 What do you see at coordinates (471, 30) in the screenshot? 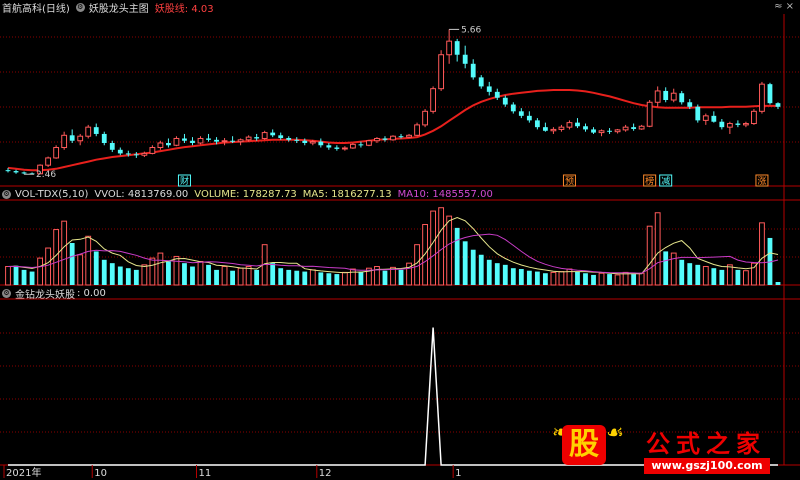
I see `annotation-label: 5.66` at bounding box center [471, 30].